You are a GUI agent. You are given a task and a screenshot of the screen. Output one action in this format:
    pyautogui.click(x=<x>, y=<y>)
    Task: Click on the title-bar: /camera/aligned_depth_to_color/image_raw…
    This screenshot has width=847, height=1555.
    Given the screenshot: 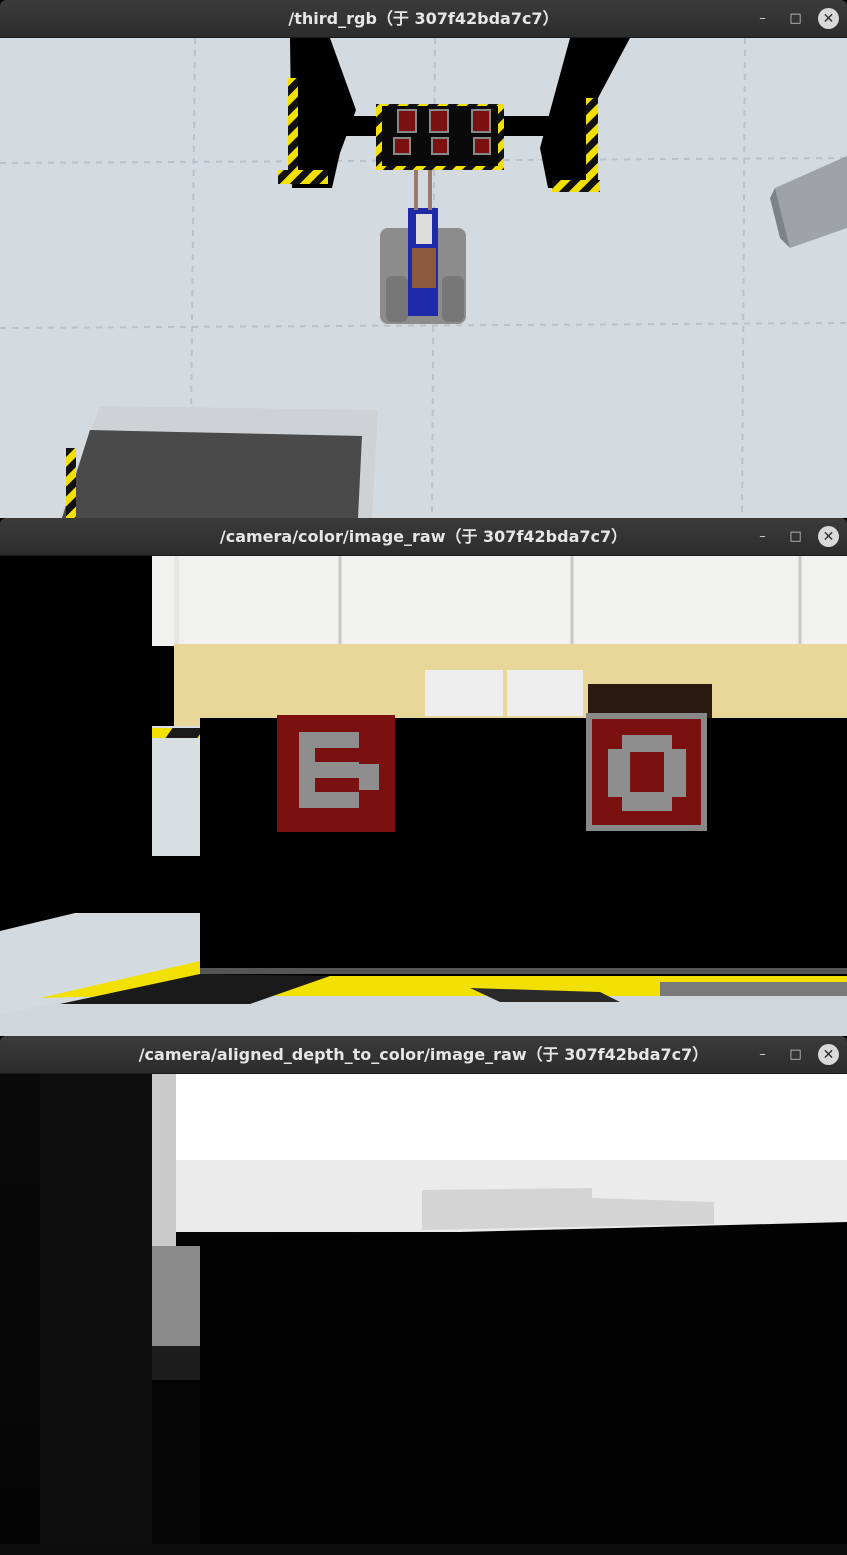 What is the action you would take?
    pyautogui.click(x=423, y=1055)
    